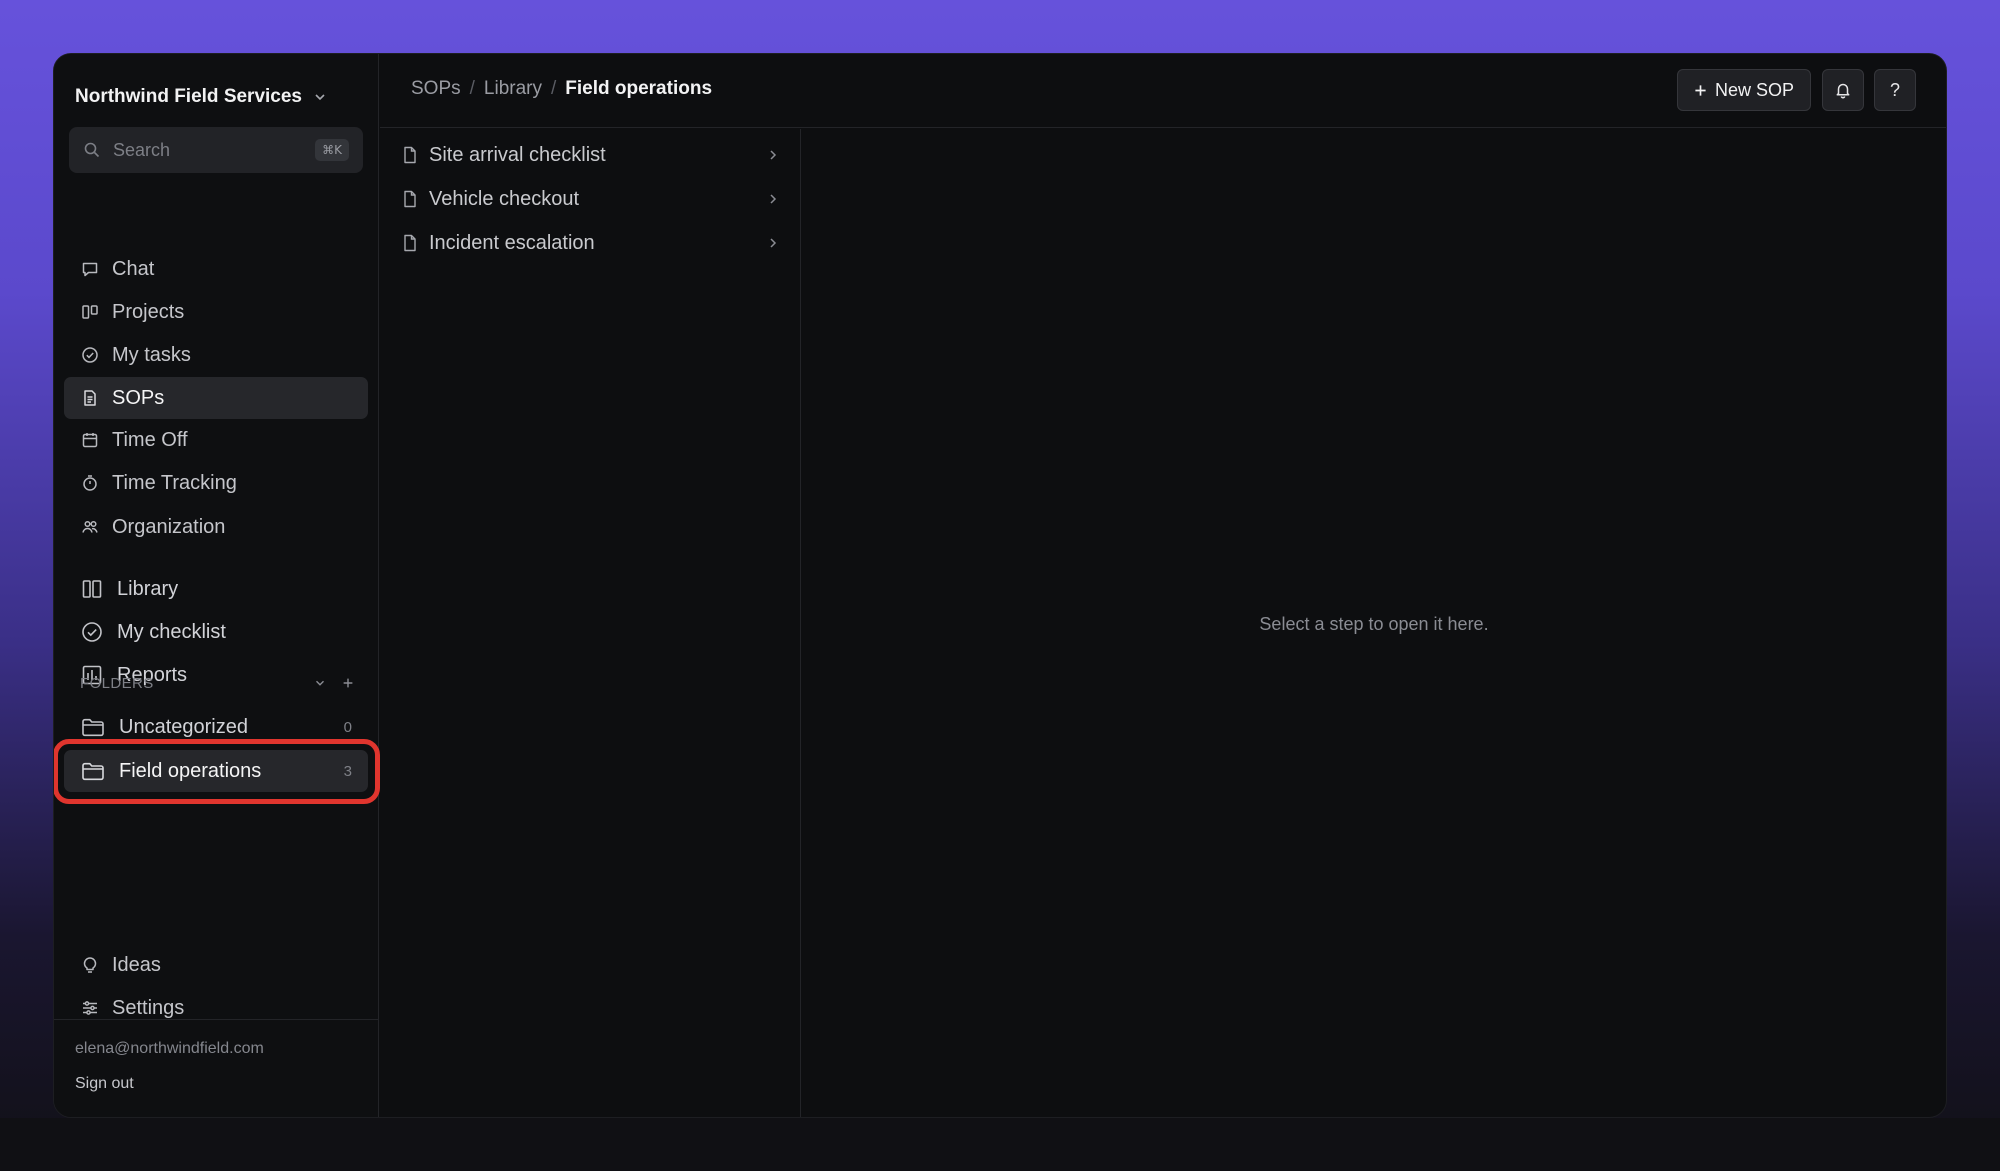  What do you see at coordinates (216, 1019) in the screenshot?
I see `divider` at bounding box center [216, 1019].